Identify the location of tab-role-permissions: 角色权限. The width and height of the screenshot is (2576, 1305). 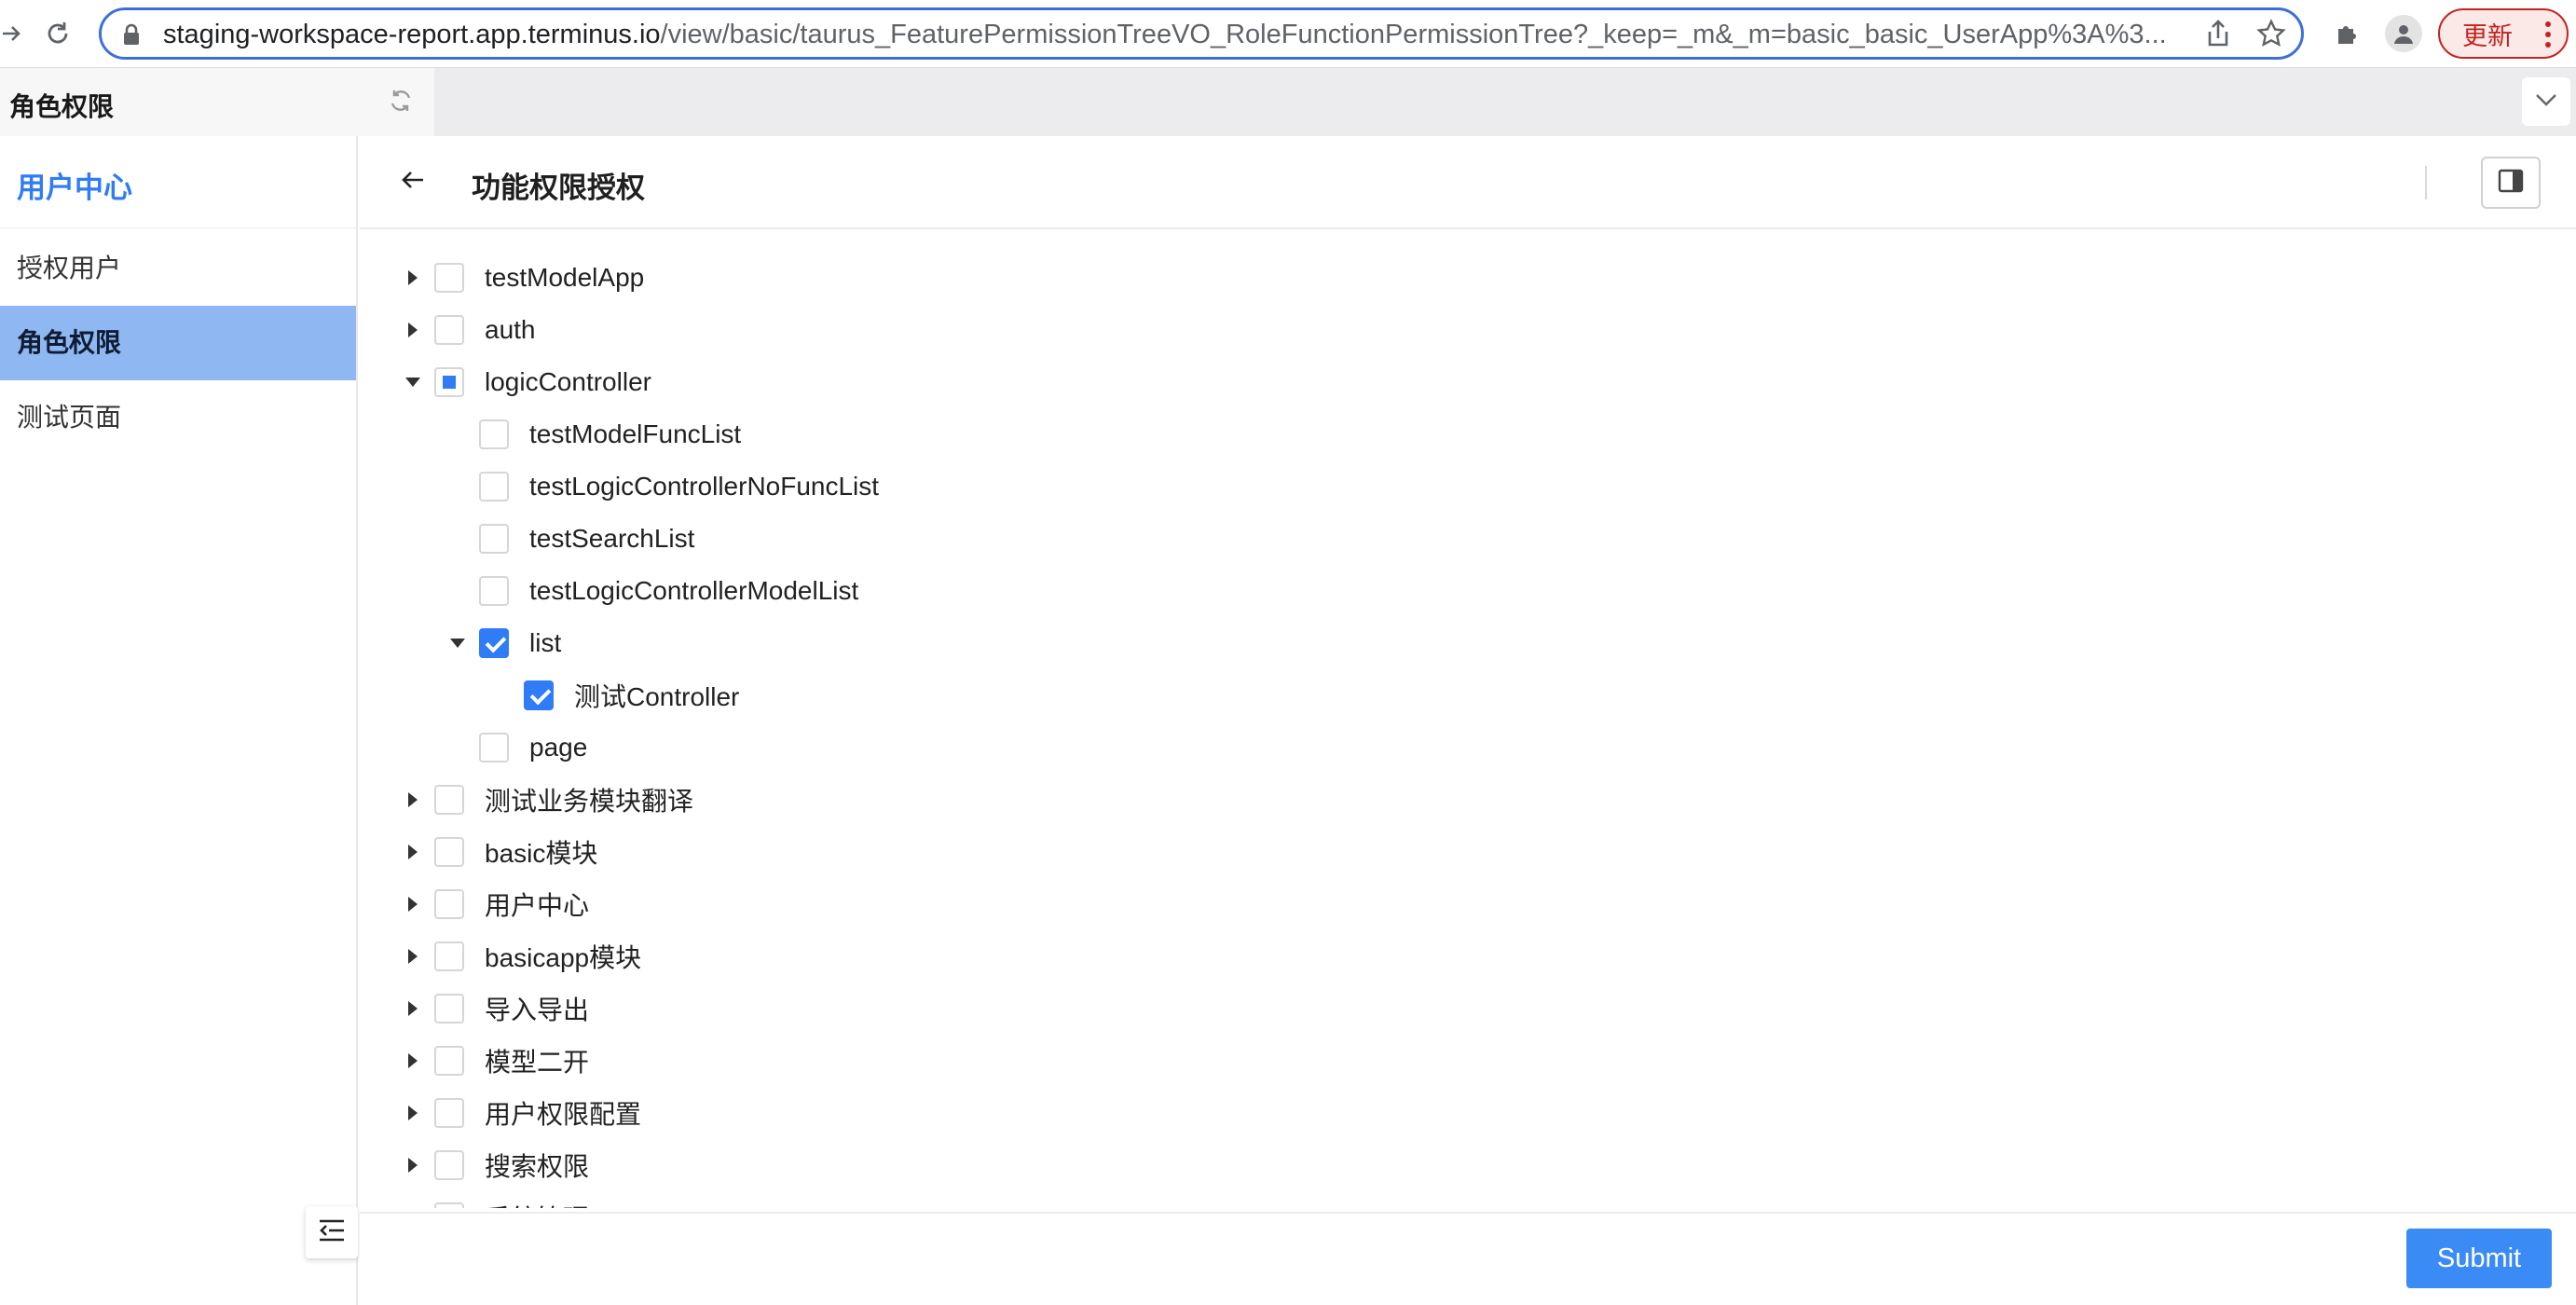
(217, 102).